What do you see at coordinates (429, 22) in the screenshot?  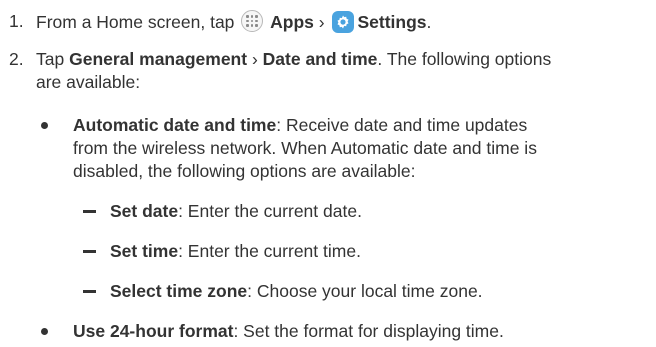 I see `step-1-suffix: .` at bounding box center [429, 22].